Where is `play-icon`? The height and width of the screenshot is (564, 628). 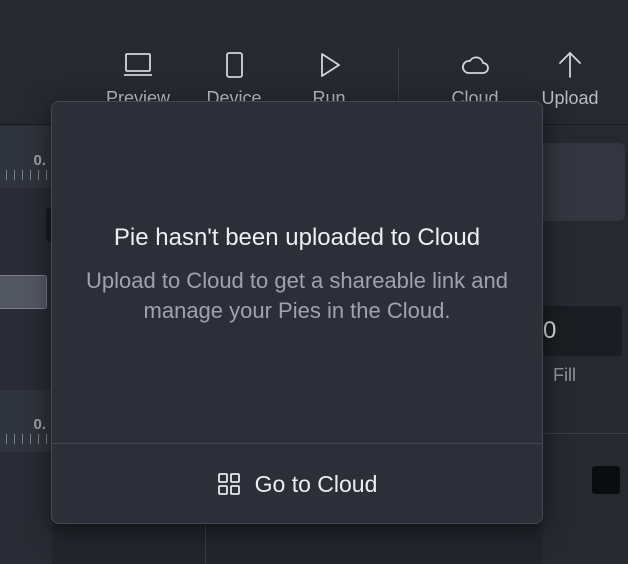
play-icon is located at coordinates (330, 65).